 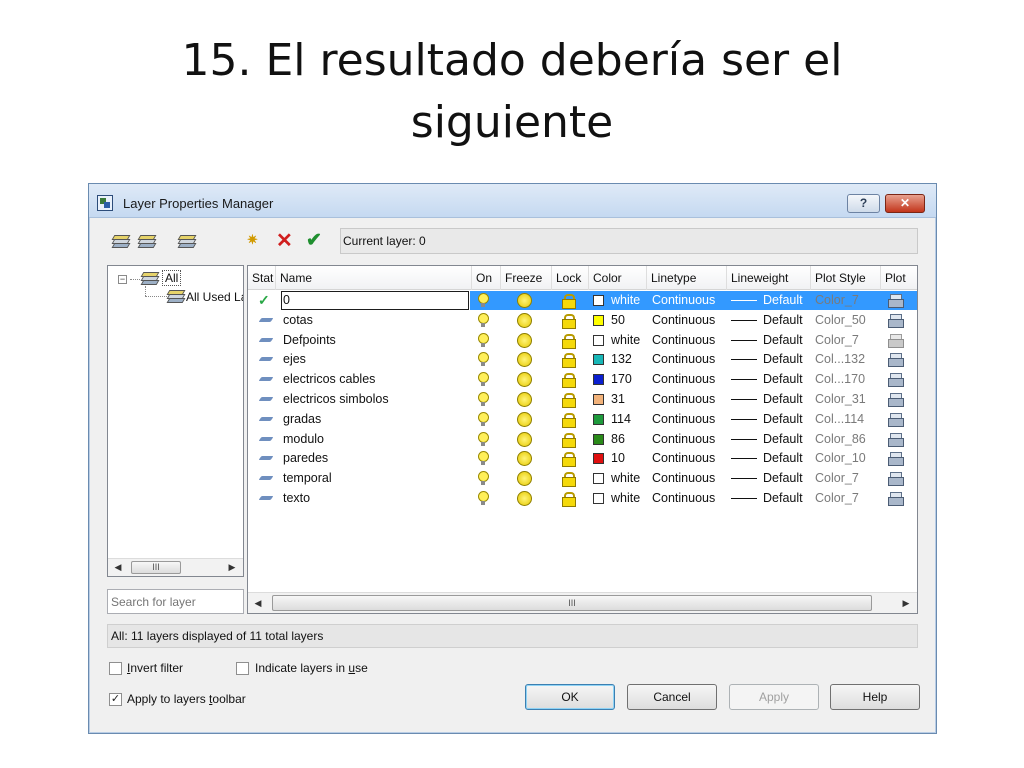 I want to click on layer-color-name: 10, so click(x=629, y=458).